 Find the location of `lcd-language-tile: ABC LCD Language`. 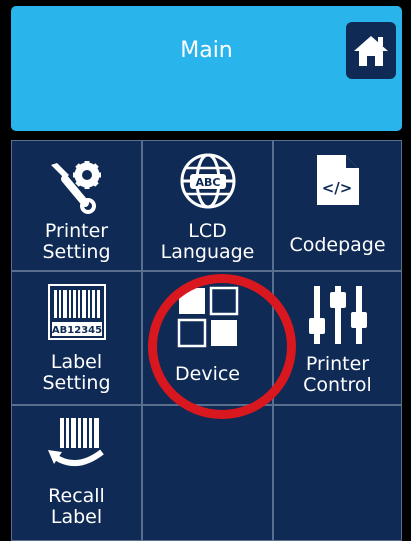

lcd-language-tile: ABC LCD Language is located at coordinates (207, 205).